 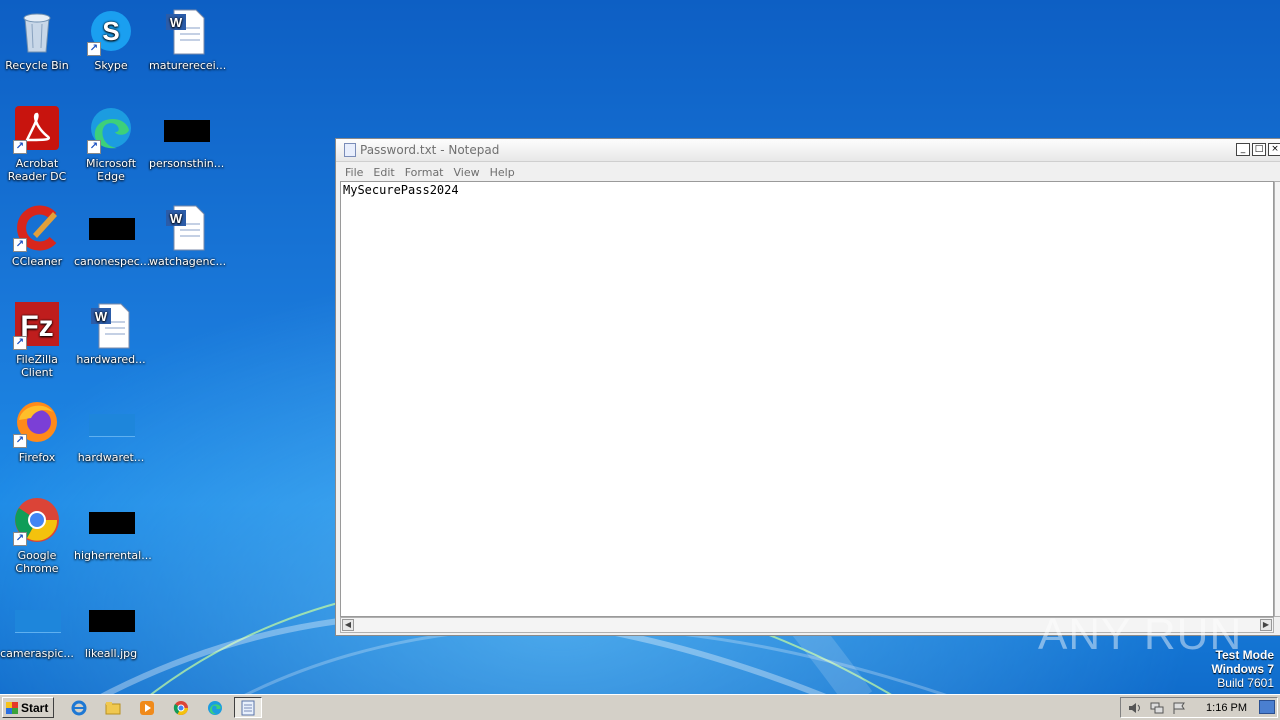 I want to click on desktop-icon-firefox: ↗ Firefox, so click(x=37, y=432).